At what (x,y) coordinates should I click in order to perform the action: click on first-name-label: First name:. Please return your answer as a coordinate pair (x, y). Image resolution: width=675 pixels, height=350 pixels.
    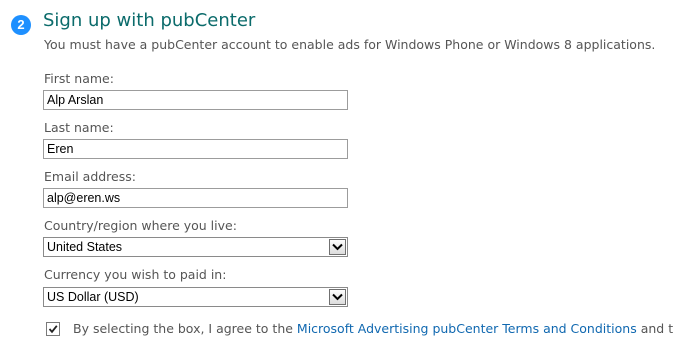
    Looking at the image, I should click on (79, 78).